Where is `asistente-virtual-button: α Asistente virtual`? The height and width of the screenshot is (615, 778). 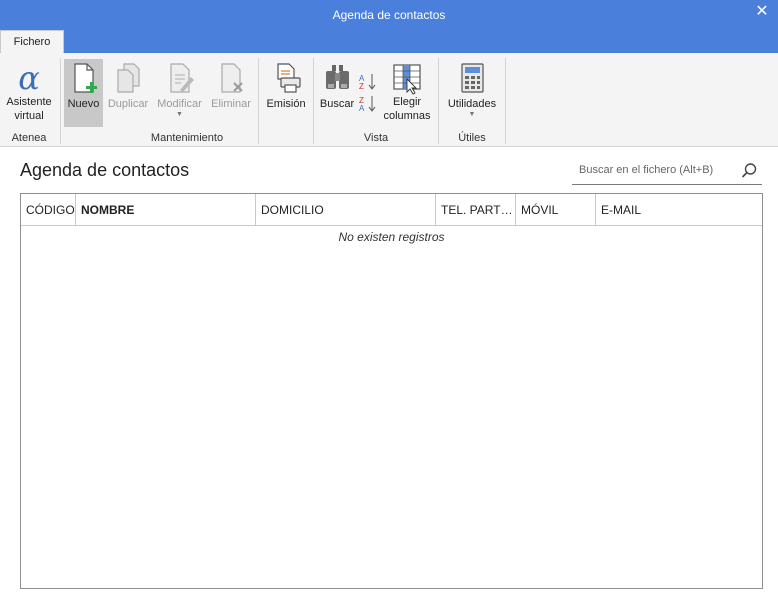 asistente-virtual-button: α Asistente virtual is located at coordinates (29, 93).